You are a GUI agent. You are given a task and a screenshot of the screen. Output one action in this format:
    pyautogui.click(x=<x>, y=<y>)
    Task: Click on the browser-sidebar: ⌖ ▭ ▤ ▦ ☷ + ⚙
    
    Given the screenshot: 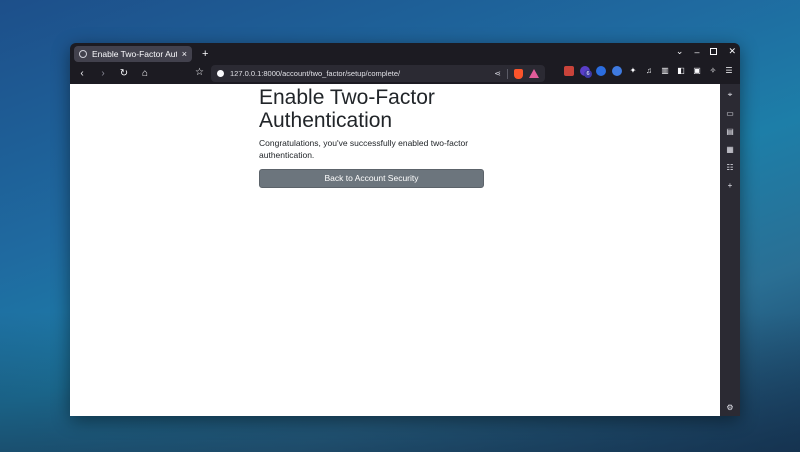 What is the action you would take?
    pyautogui.click(x=730, y=250)
    